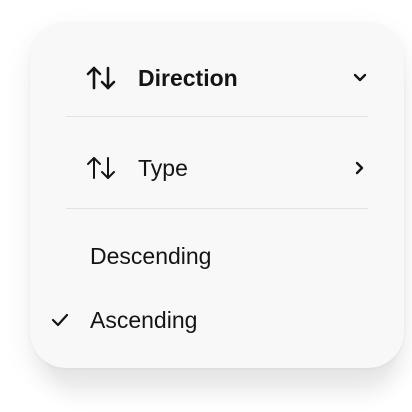 The image size is (412, 412). What do you see at coordinates (144, 319) in the screenshot?
I see `option-label: Ascending` at bounding box center [144, 319].